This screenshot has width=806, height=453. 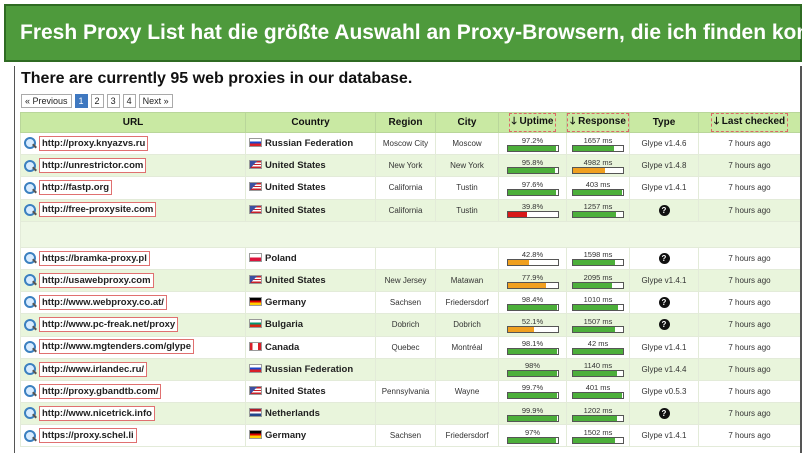 What do you see at coordinates (81, 101) in the screenshot?
I see `page-1-button: 1` at bounding box center [81, 101].